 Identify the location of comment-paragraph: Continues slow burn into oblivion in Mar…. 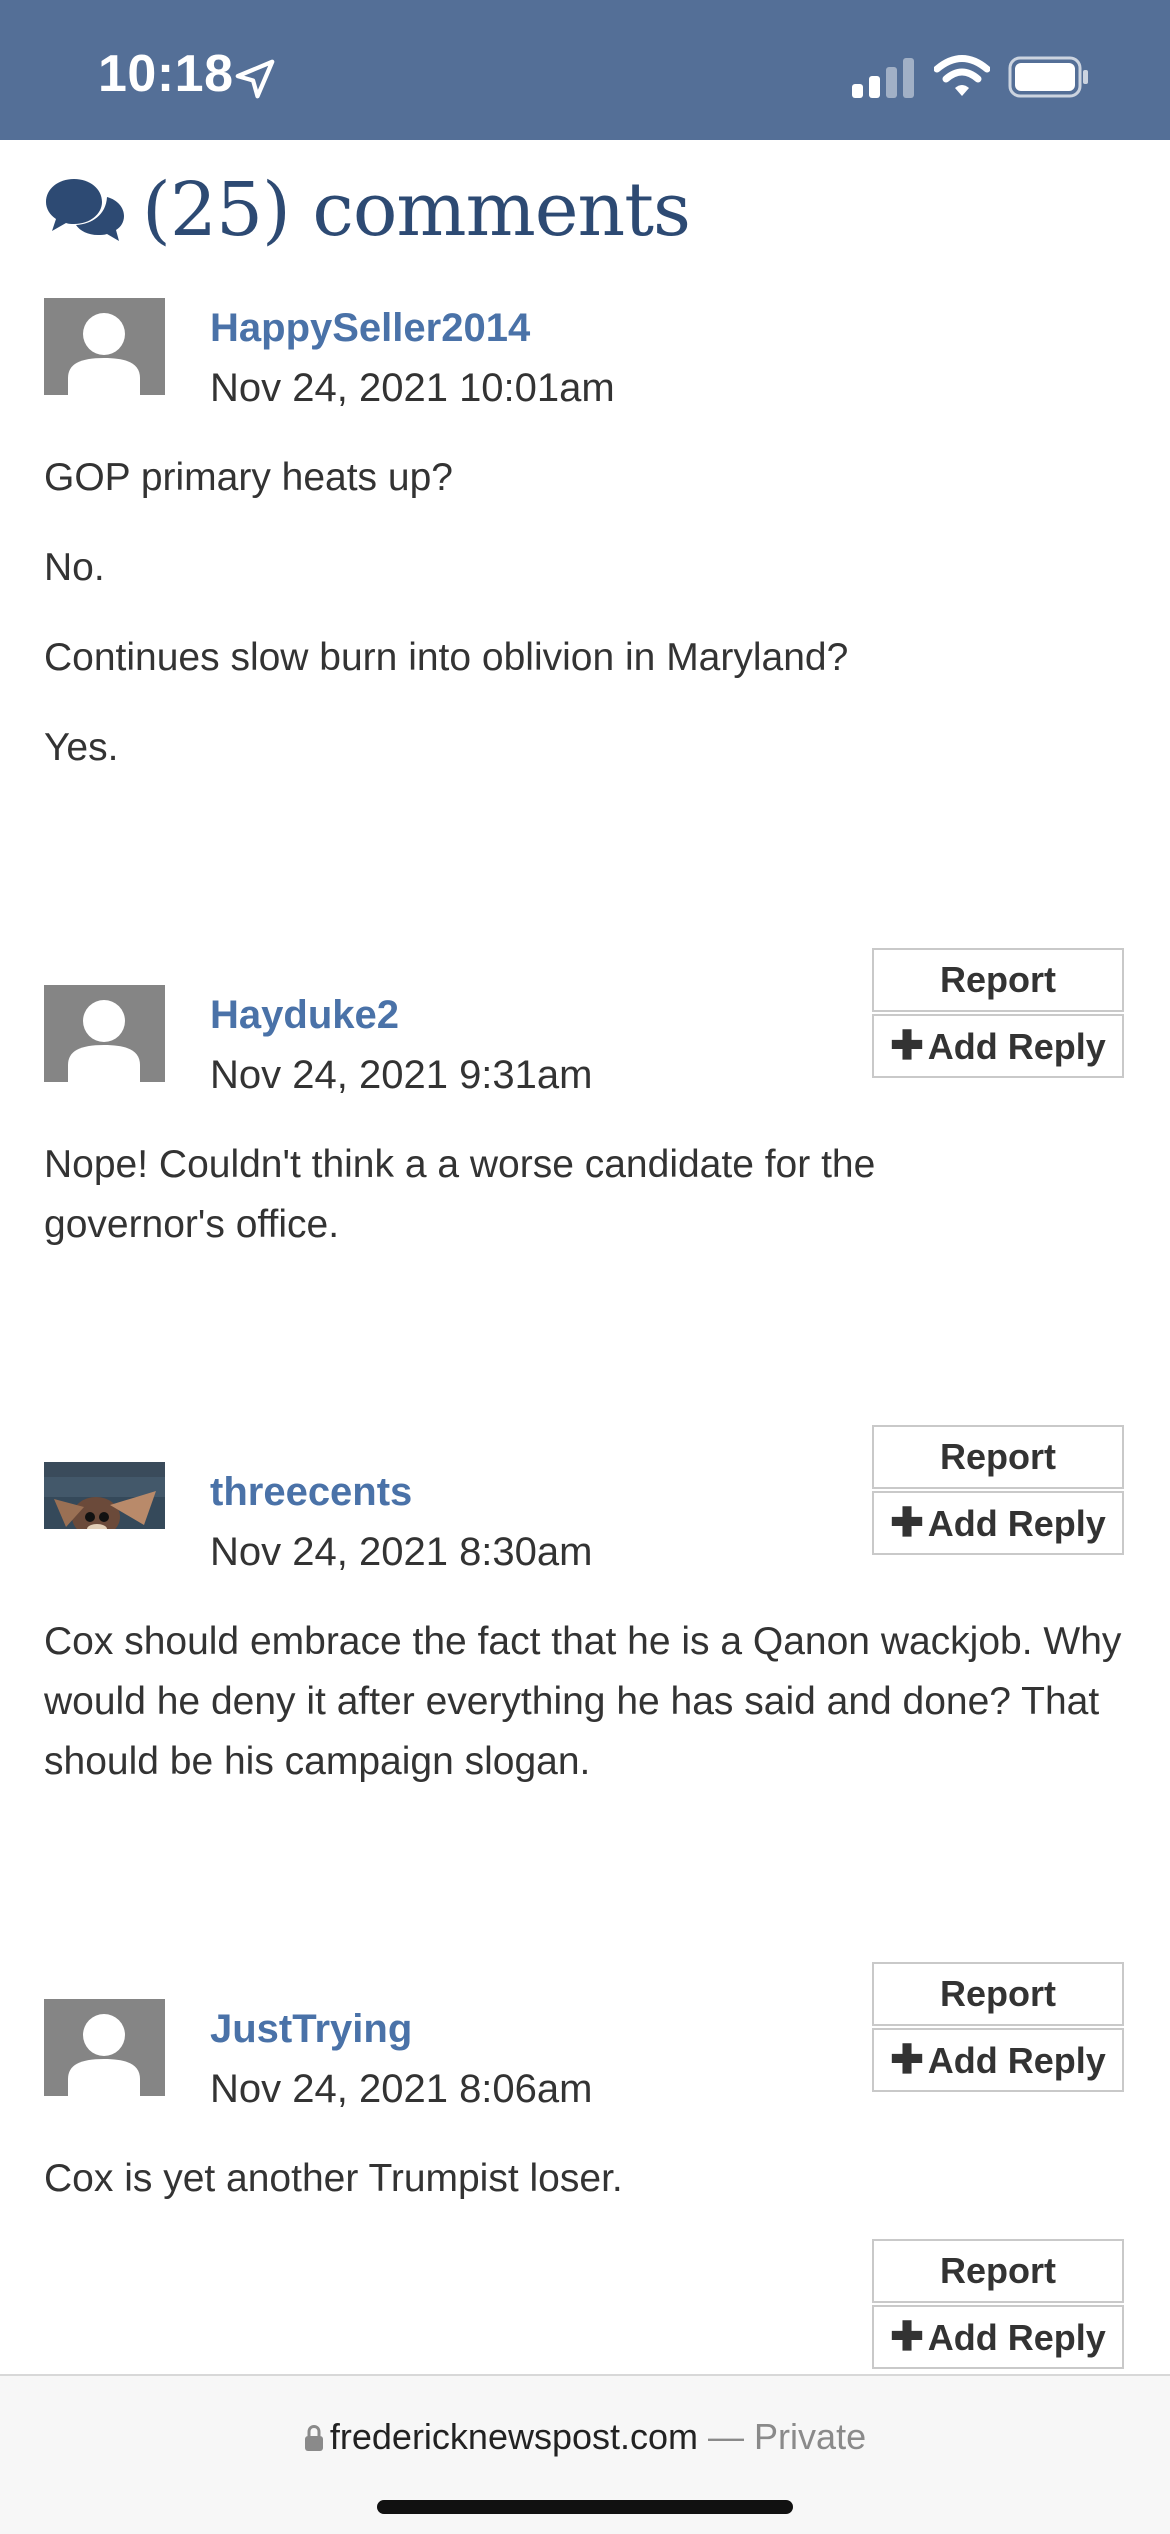
(446, 657).